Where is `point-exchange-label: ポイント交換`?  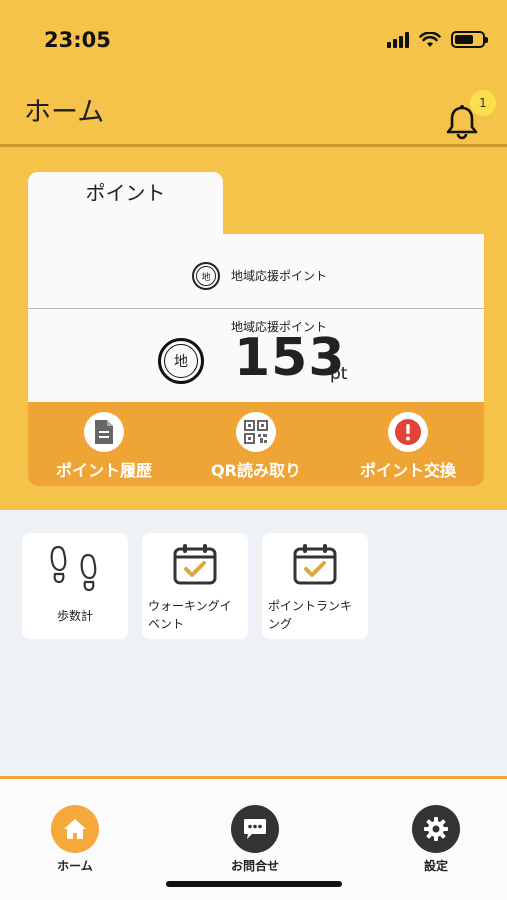 point-exchange-label: ポイント交換 is located at coordinates (407, 470).